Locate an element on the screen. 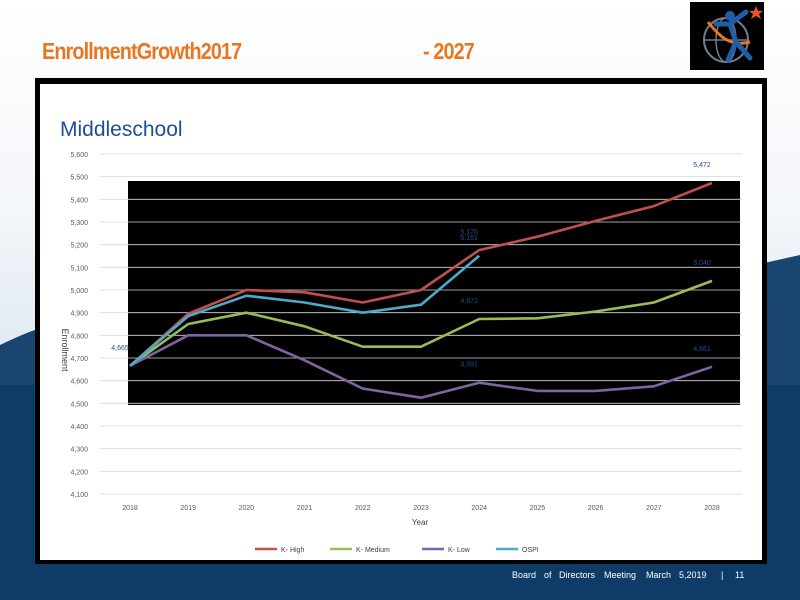 The width and height of the screenshot is (800, 600). y-tick-label: 4,900 is located at coordinates (79, 314).